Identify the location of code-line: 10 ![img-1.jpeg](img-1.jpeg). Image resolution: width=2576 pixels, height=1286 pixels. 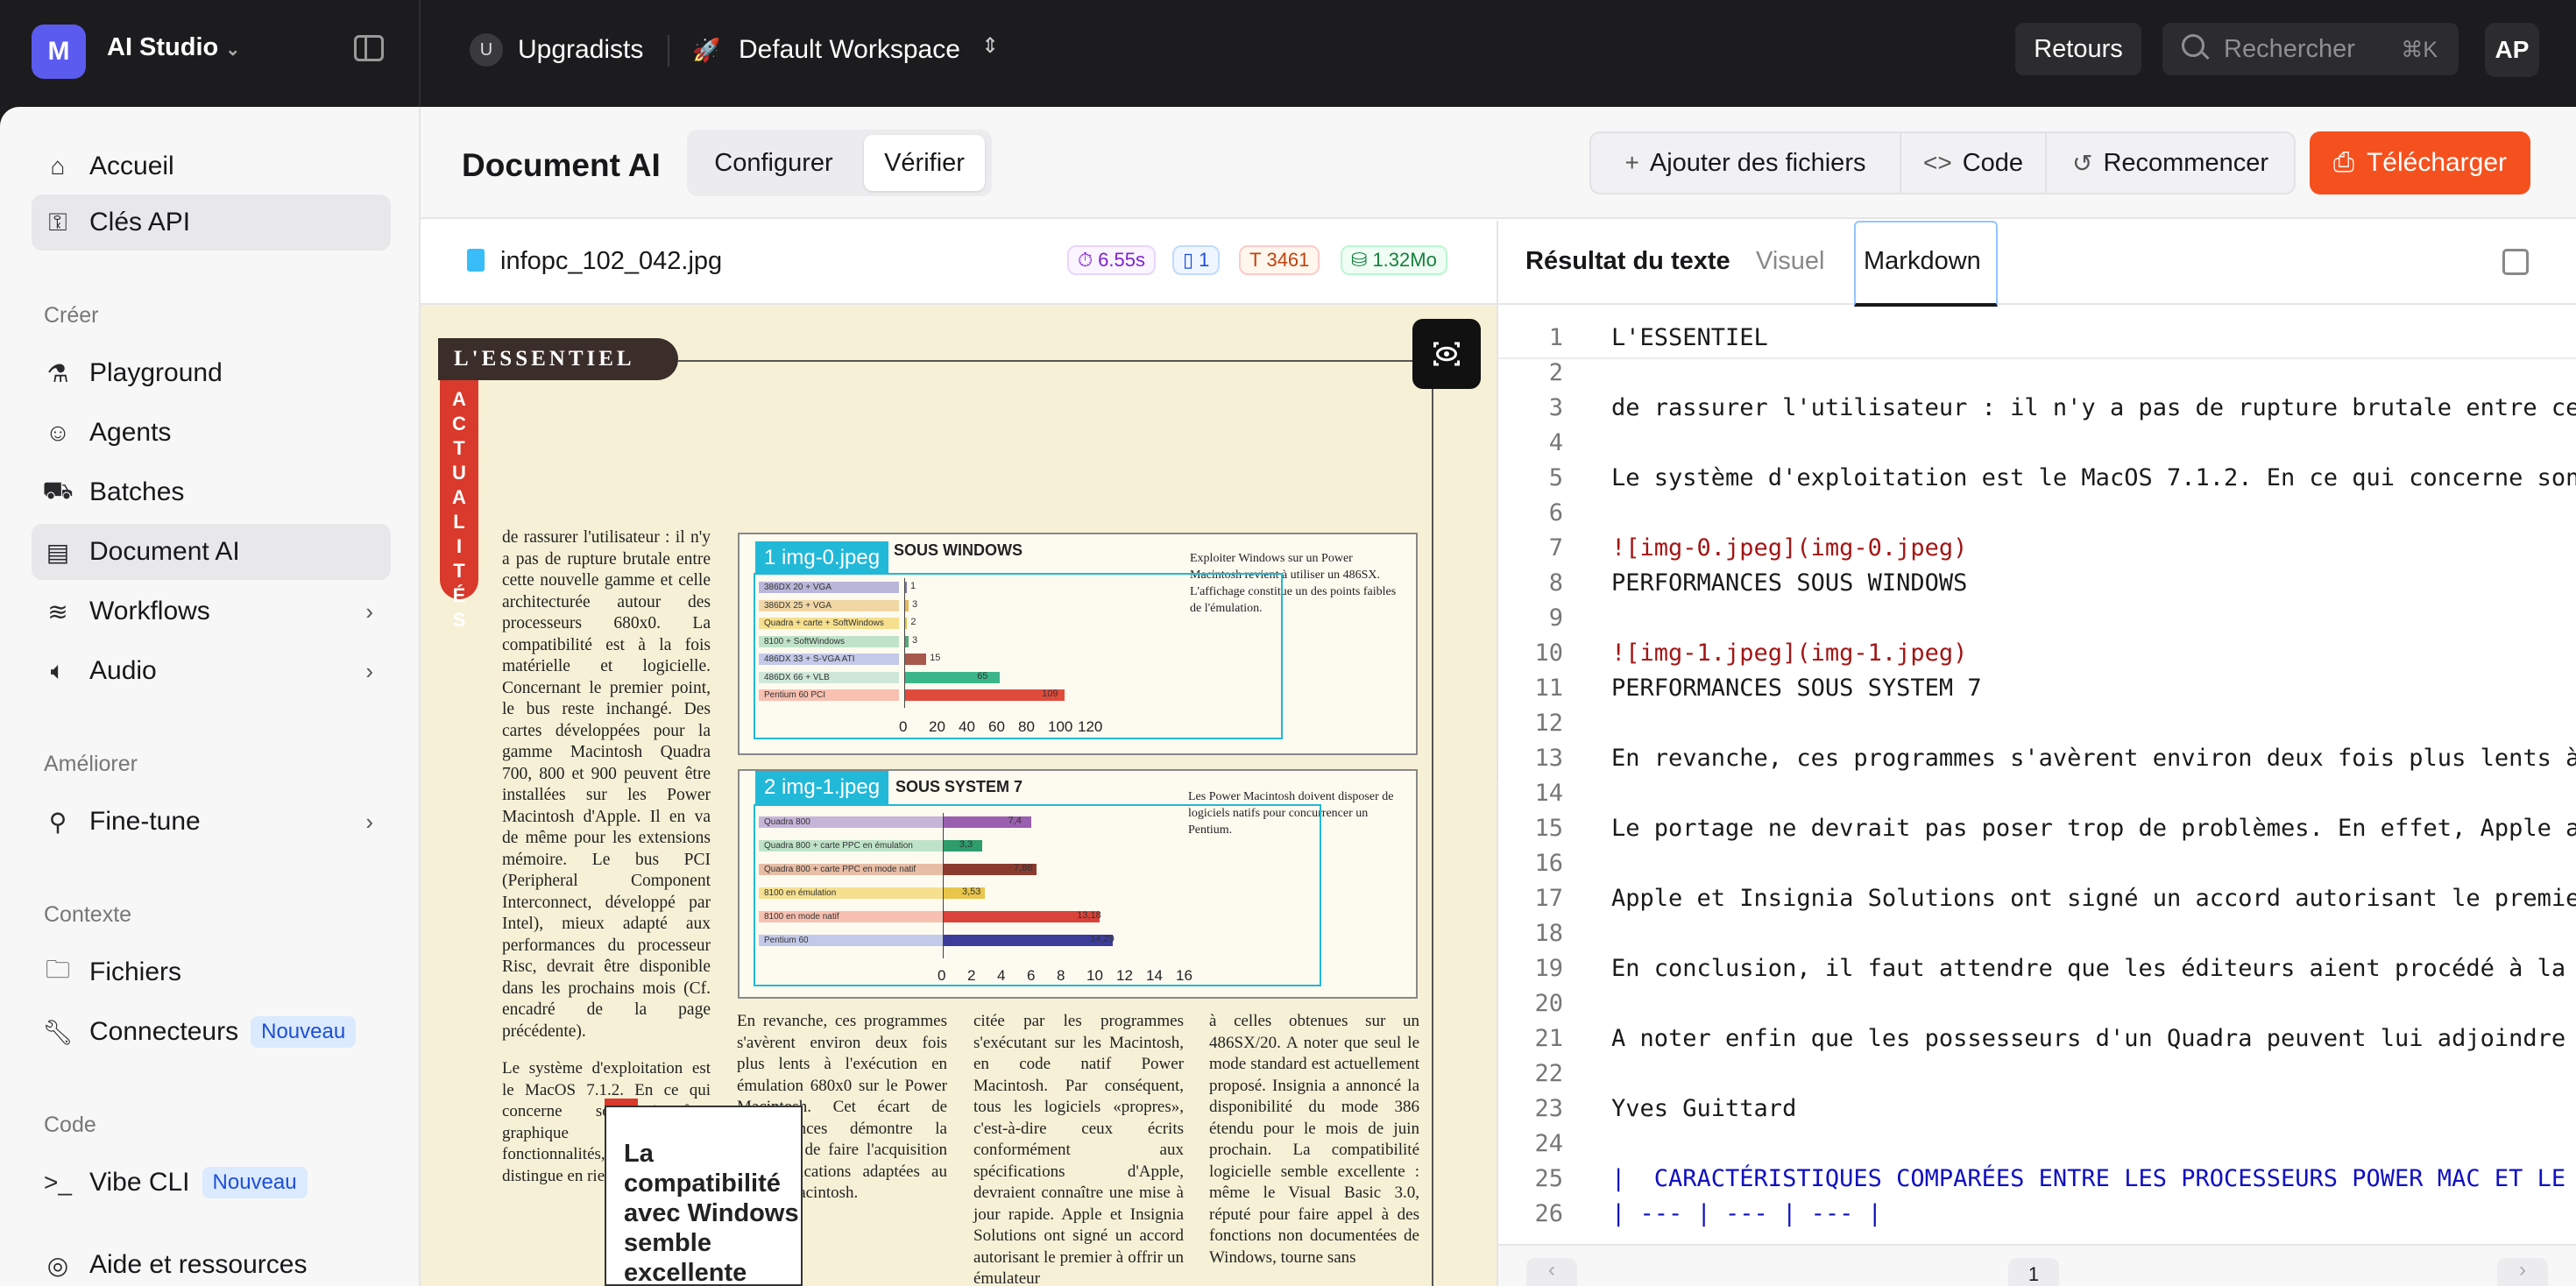
(2037, 657).